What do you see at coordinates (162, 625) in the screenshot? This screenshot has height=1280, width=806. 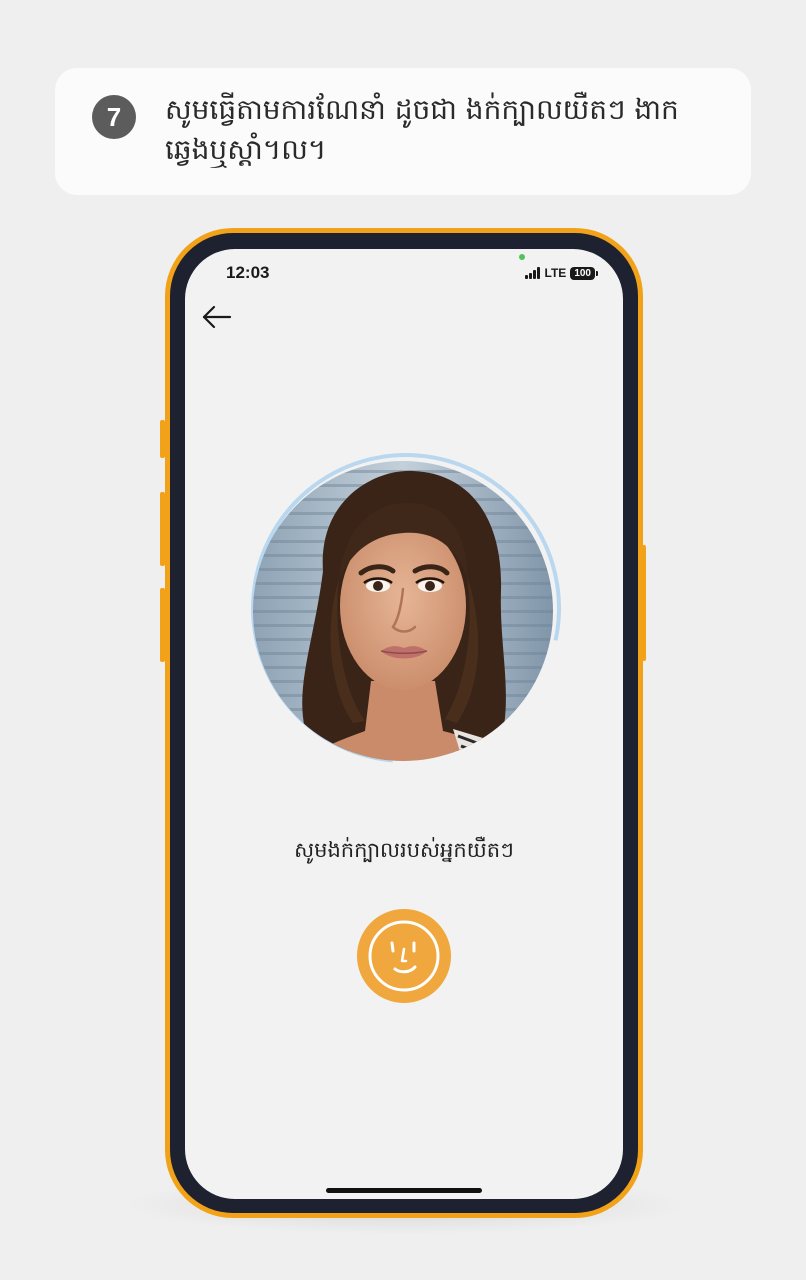 I see `phone-volume-down-button` at bounding box center [162, 625].